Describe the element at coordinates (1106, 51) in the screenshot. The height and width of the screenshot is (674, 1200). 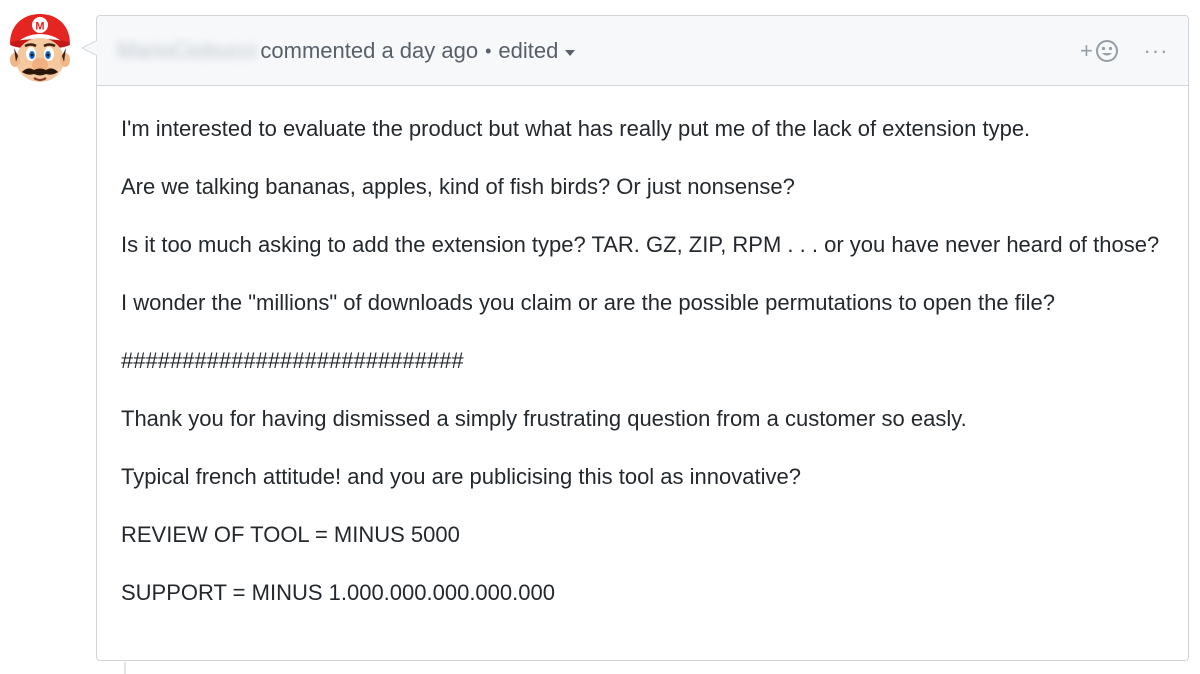
I see `smiley-icon` at that location.